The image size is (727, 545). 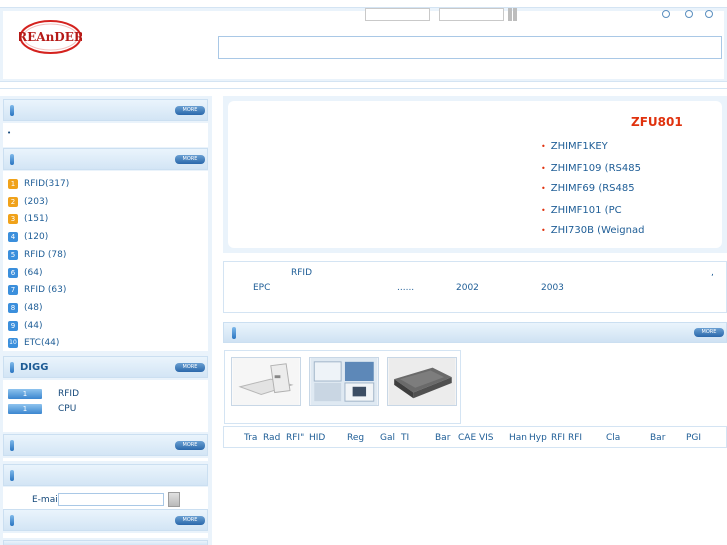 What do you see at coordinates (105, 159) in the screenshot?
I see `sidebar-section-categories-header: MORE` at bounding box center [105, 159].